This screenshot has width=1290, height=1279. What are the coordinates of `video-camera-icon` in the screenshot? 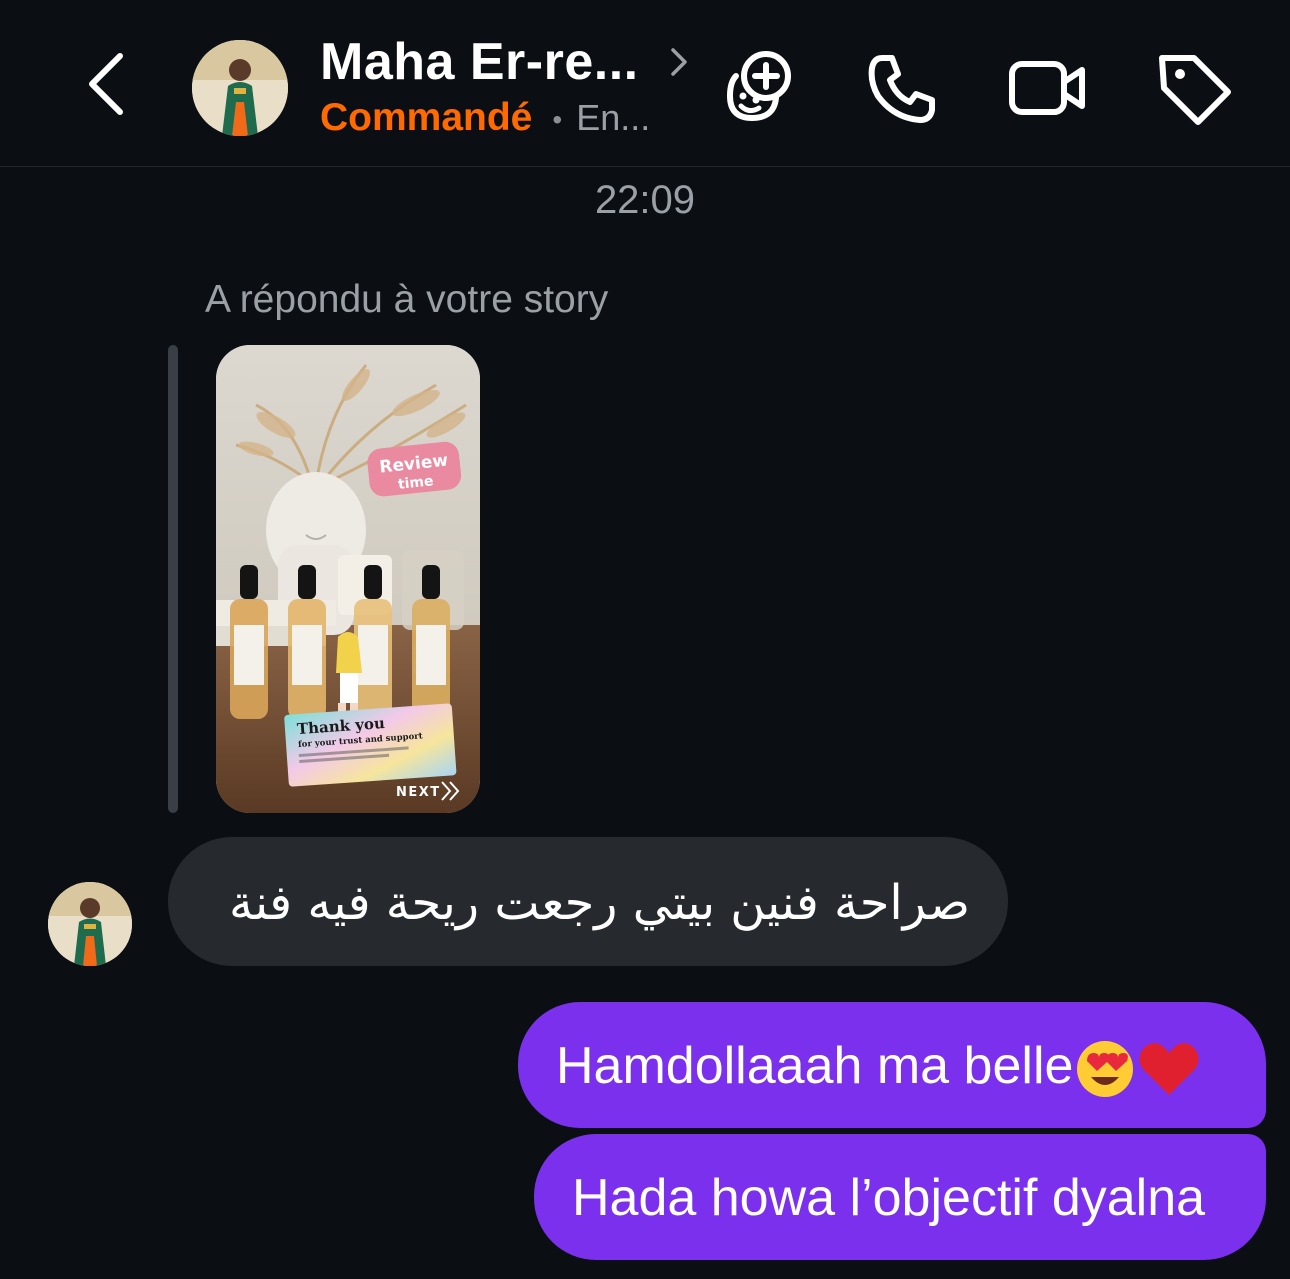 It's located at (1048, 88).